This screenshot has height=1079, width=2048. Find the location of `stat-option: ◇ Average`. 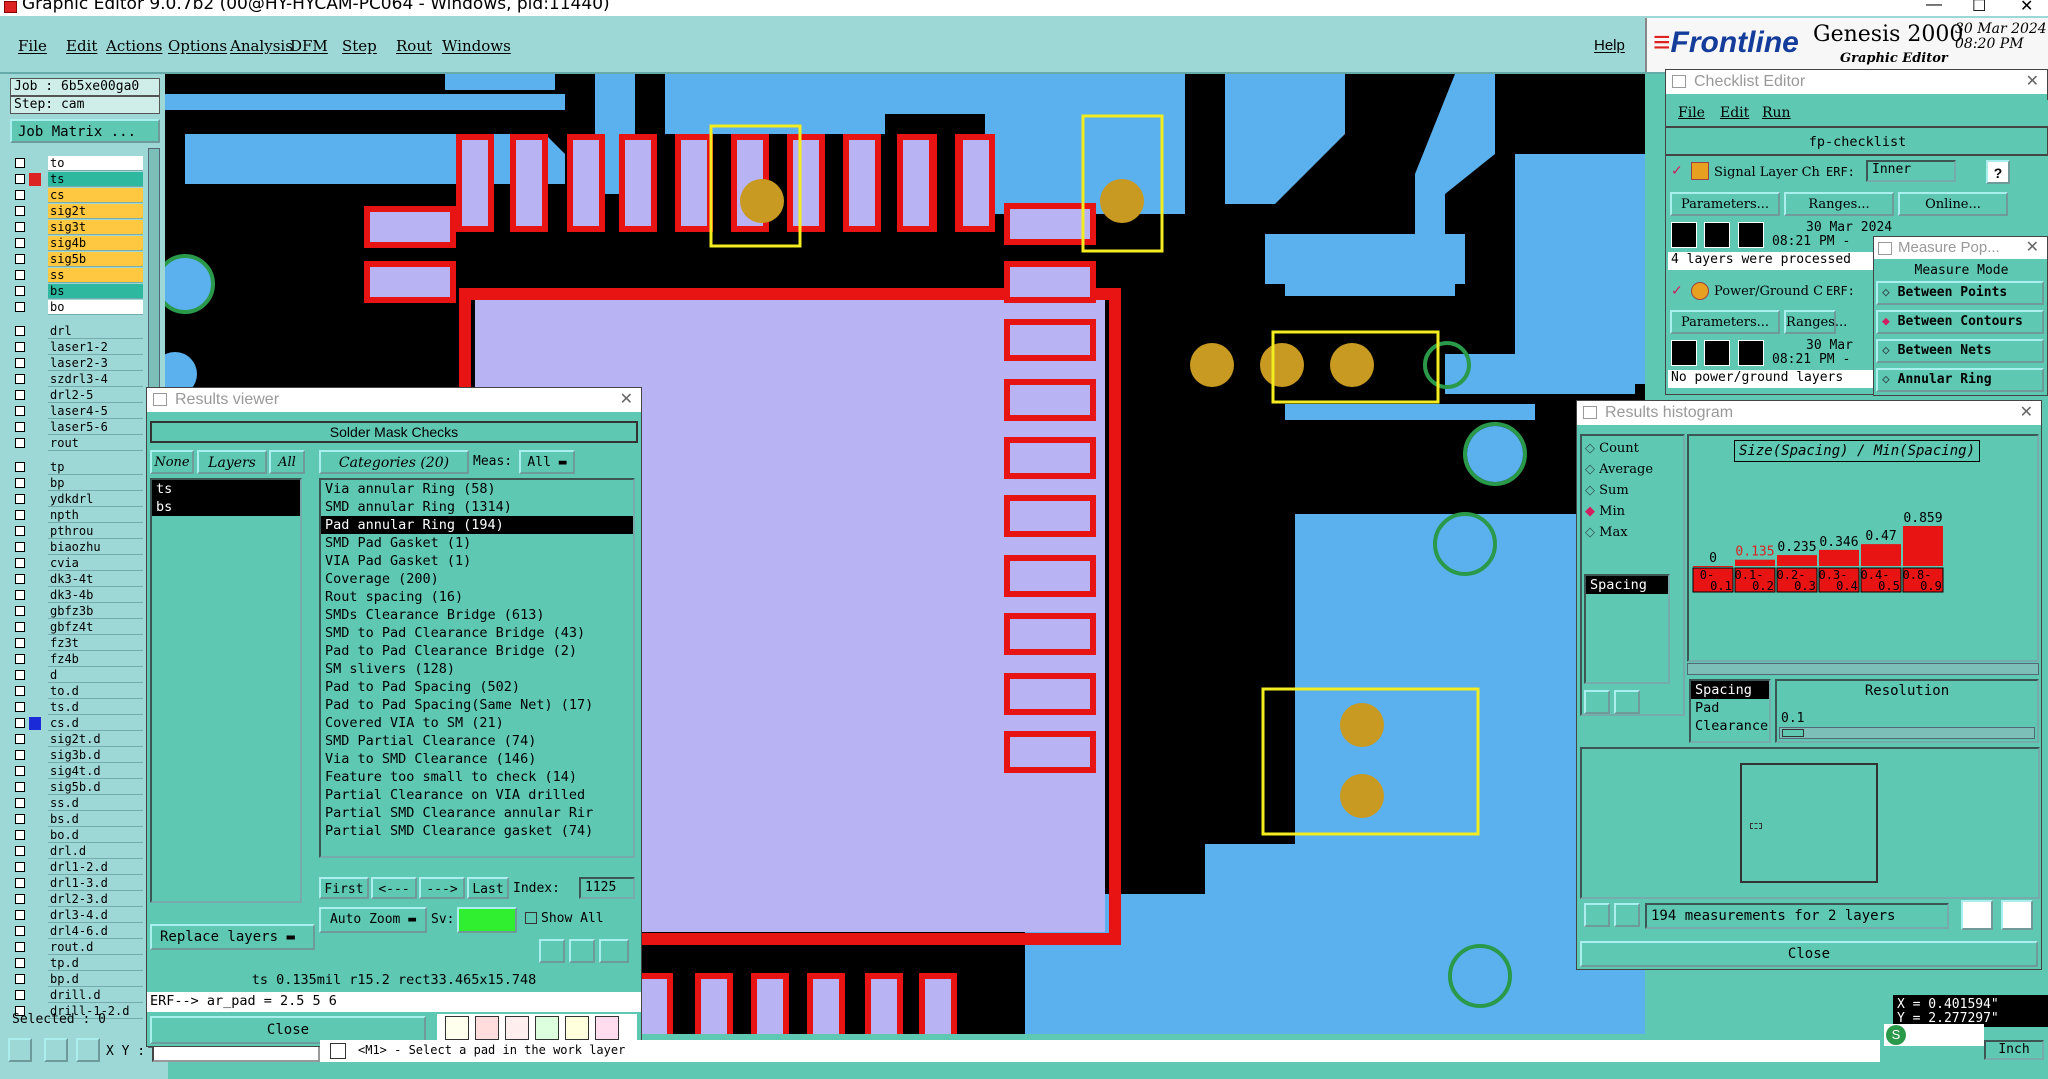

stat-option: ◇ Average is located at coordinates (1619, 469).